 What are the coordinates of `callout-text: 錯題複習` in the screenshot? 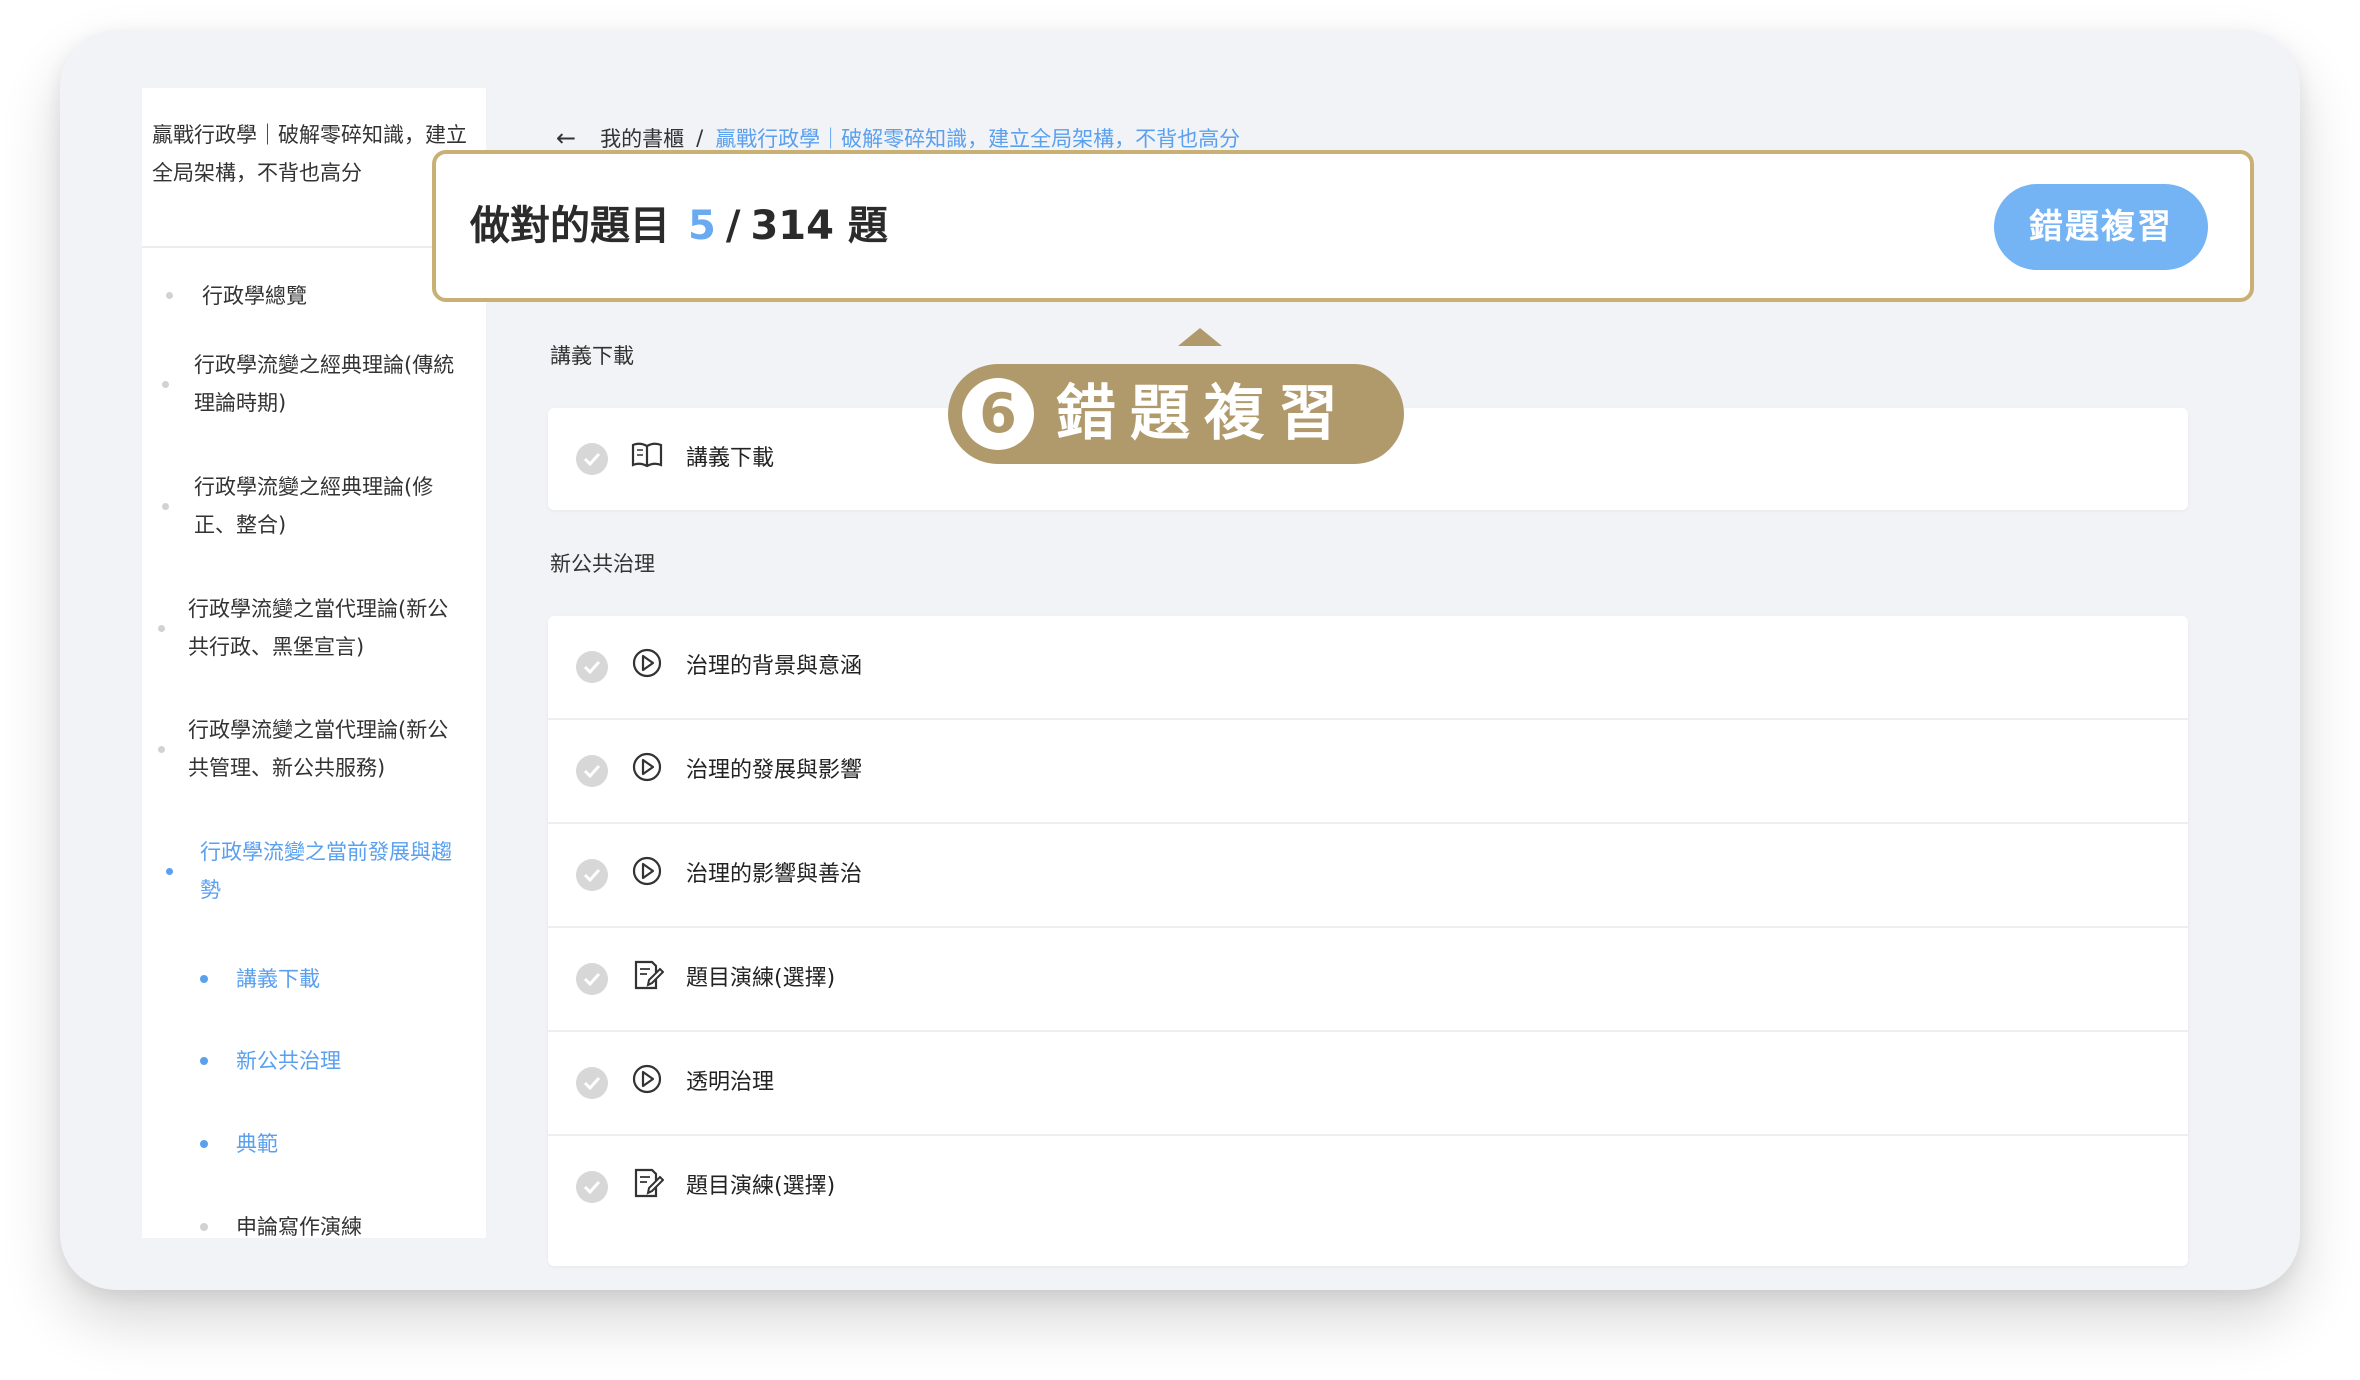 It's located at (1204, 414).